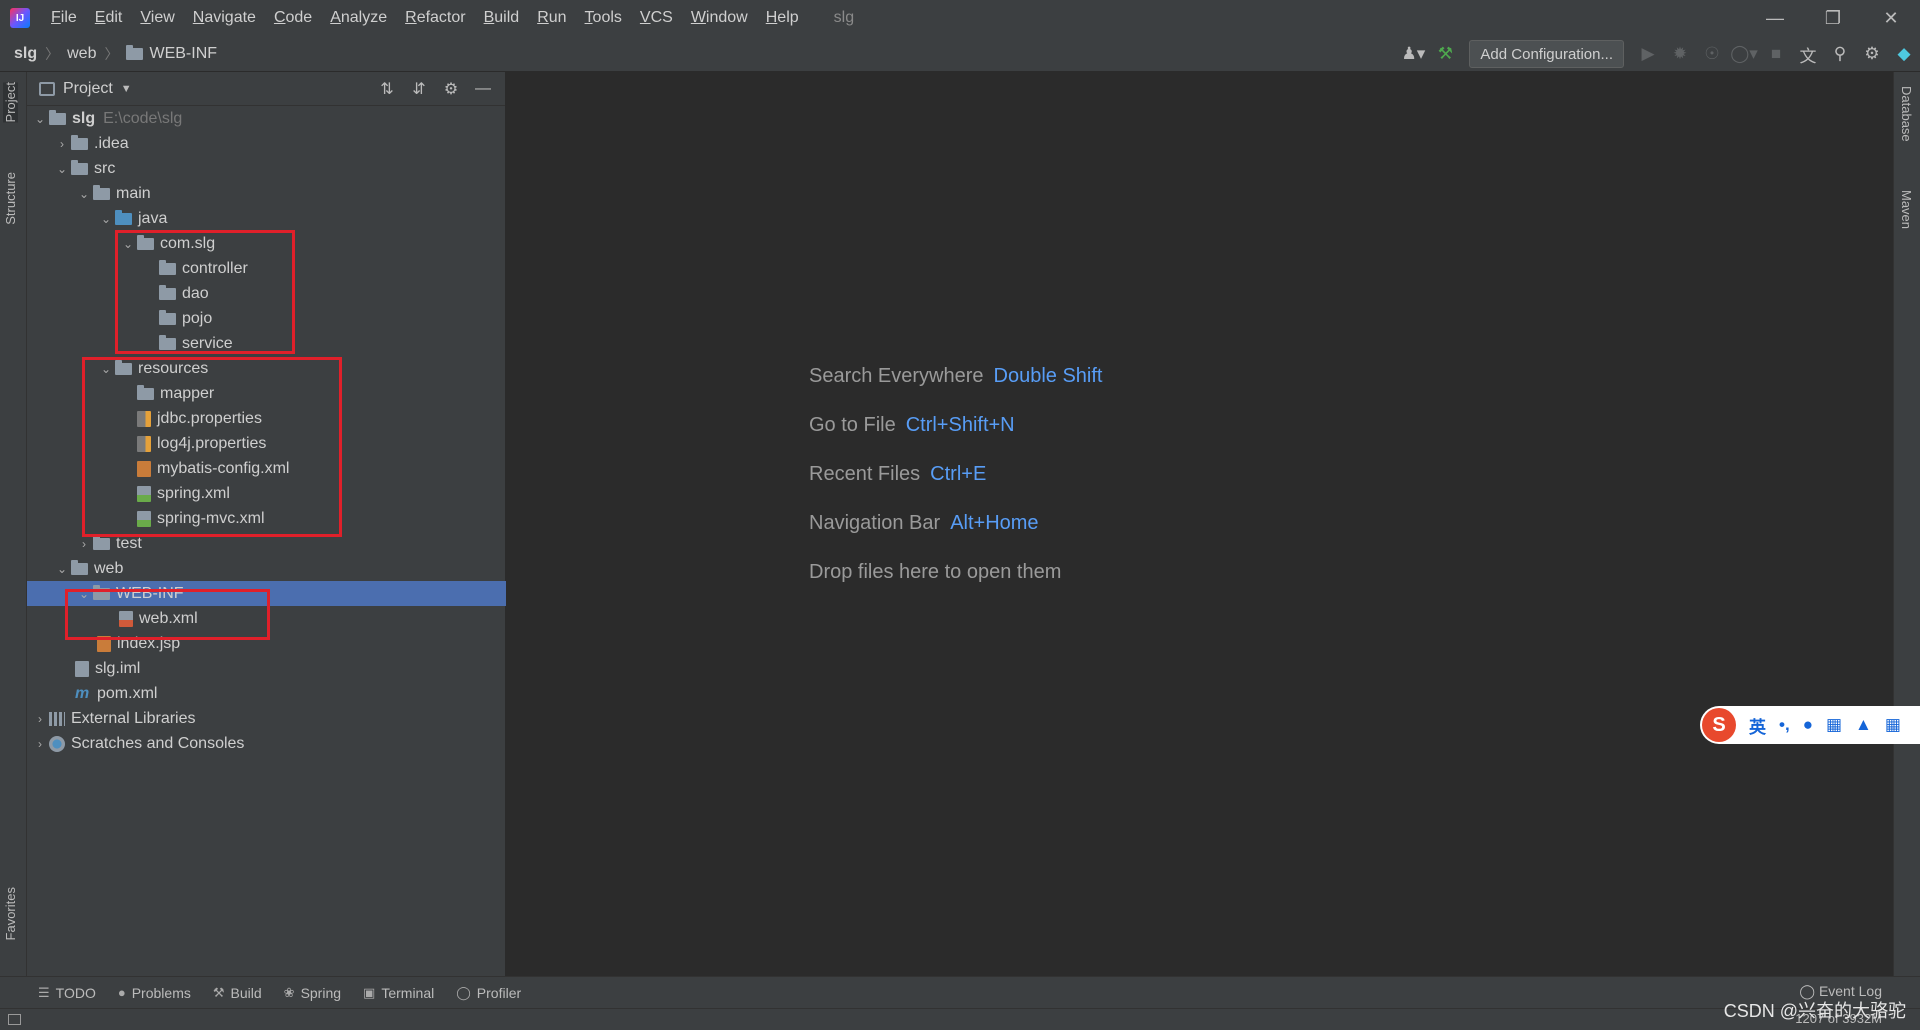 The image size is (1920, 1030). What do you see at coordinates (10, 198) in the screenshot?
I see `tab-structure: Structure` at bounding box center [10, 198].